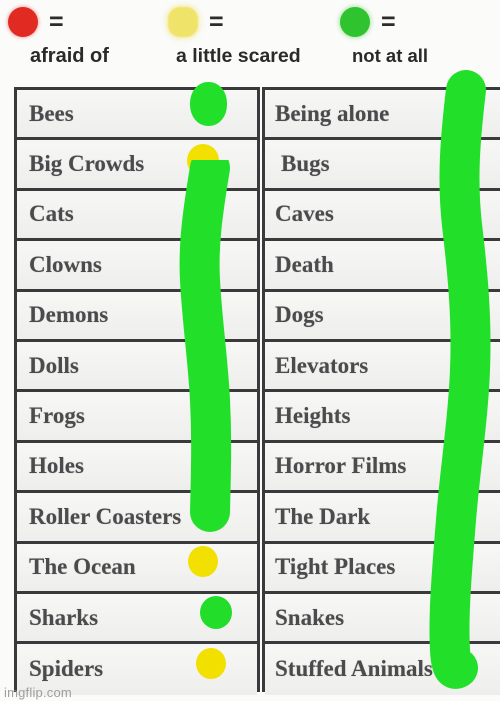 The image size is (500, 701). What do you see at coordinates (56, 466) in the screenshot?
I see `fear-label: Holes` at bounding box center [56, 466].